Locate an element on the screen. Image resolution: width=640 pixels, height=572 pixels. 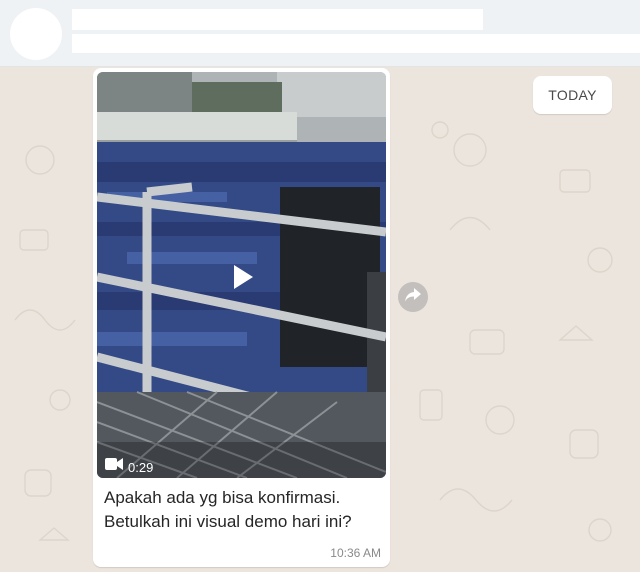
forward-icon is located at coordinates (413, 297).